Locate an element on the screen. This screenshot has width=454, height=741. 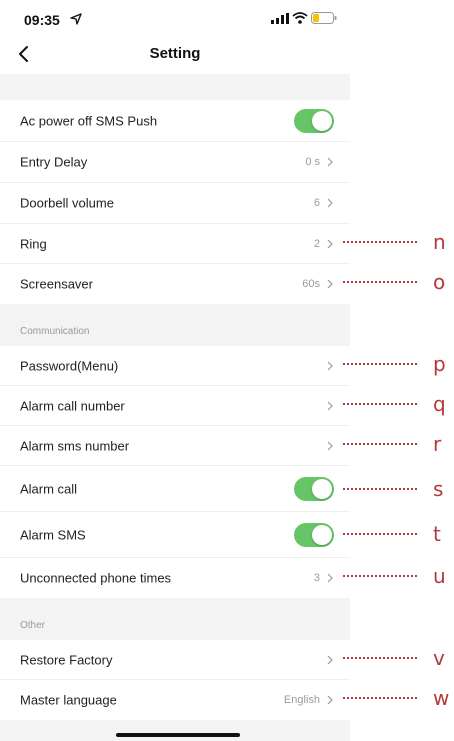
section-header-other: Other is located at coordinates (175, 619).